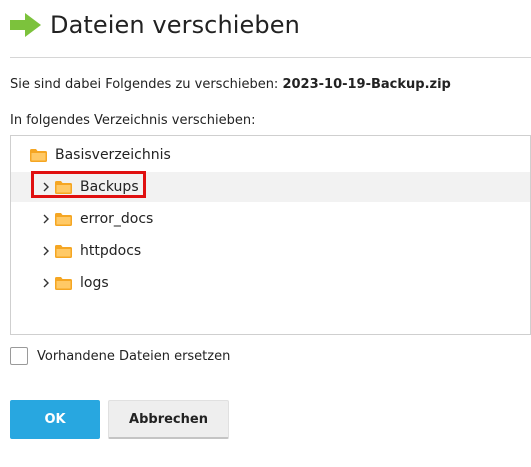  I want to click on replace-files-option: Vorhandene Dateien ersetzen, so click(120, 356).